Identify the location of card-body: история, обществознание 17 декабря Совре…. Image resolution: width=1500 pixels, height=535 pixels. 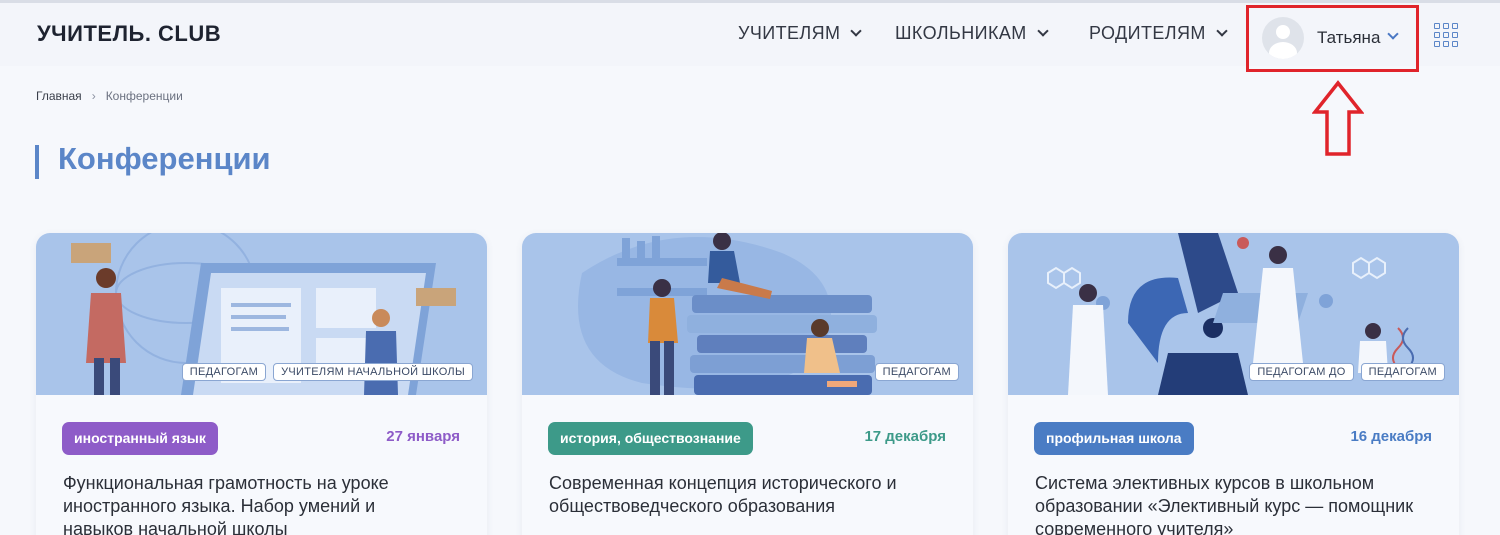
(747, 465).